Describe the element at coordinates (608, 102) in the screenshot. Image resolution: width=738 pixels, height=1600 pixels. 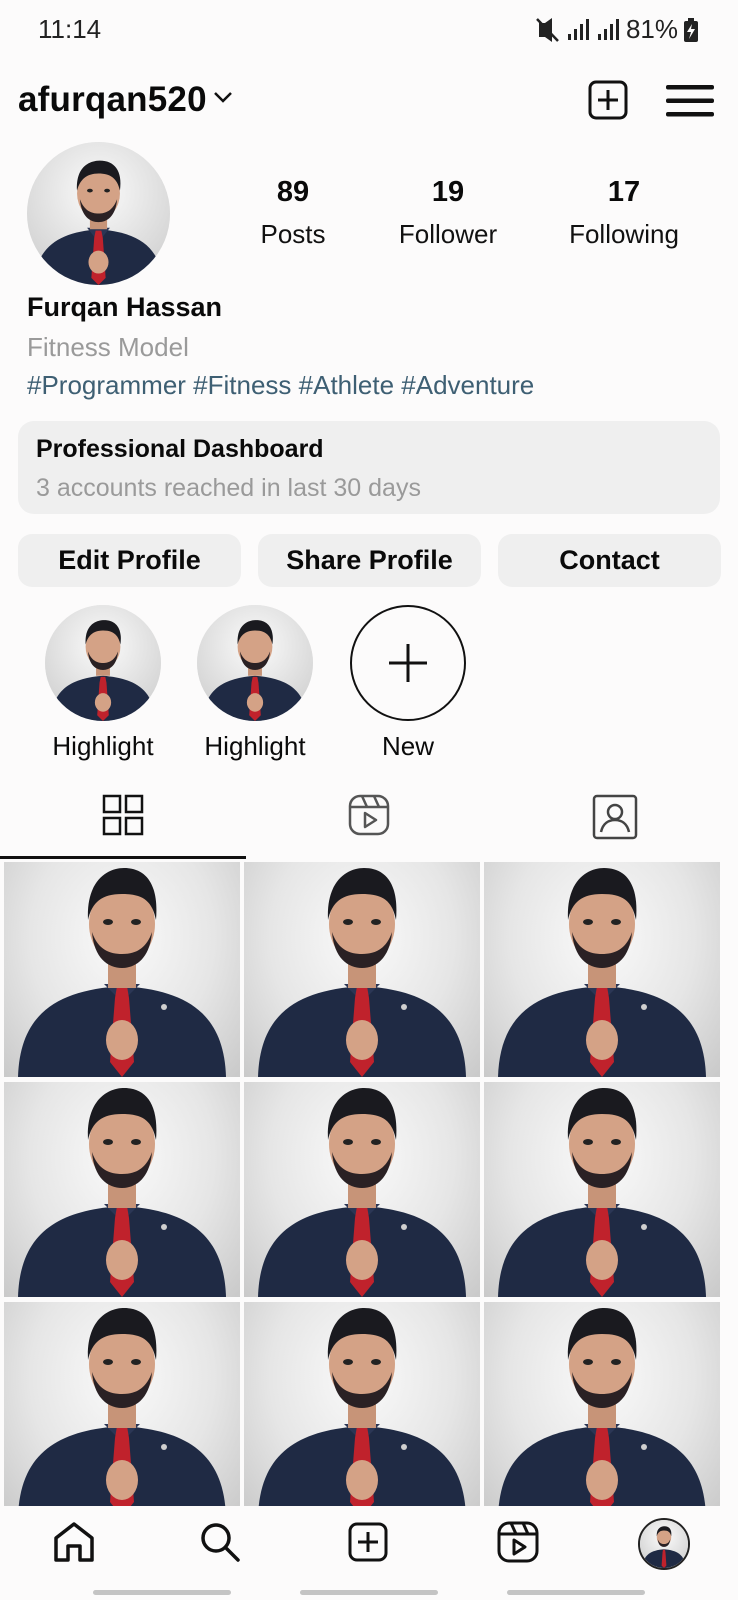
I see `add-post-icon` at that location.